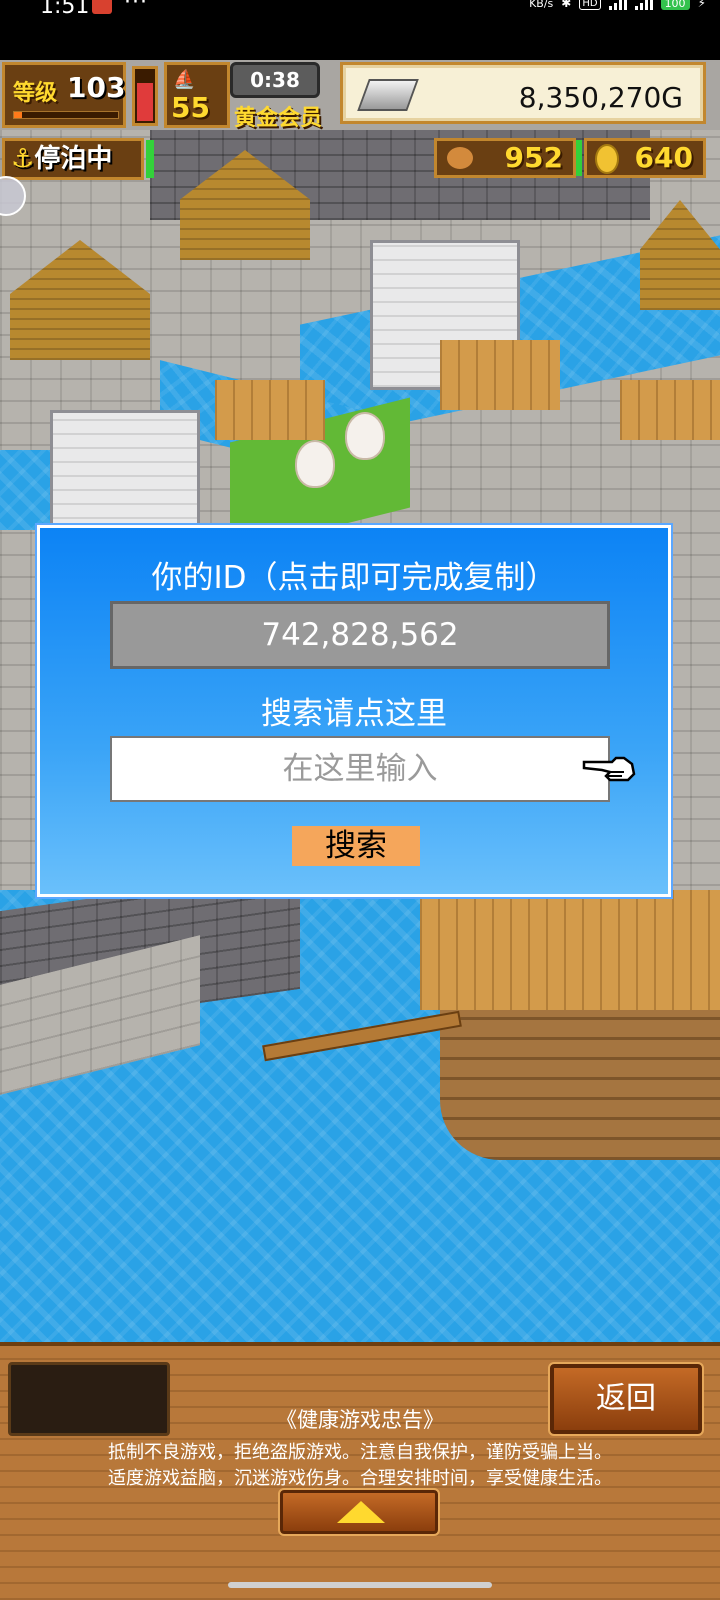 The width and height of the screenshot is (720, 1600). I want to click on ship-count-panel: ⛵ 55, so click(197, 95).